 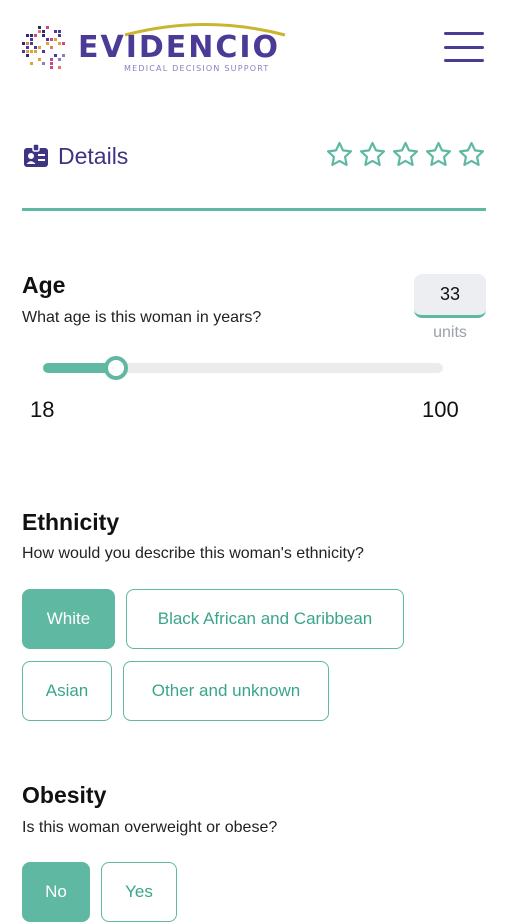 What do you see at coordinates (44, 285) in the screenshot?
I see `age-title: Age` at bounding box center [44, 285].